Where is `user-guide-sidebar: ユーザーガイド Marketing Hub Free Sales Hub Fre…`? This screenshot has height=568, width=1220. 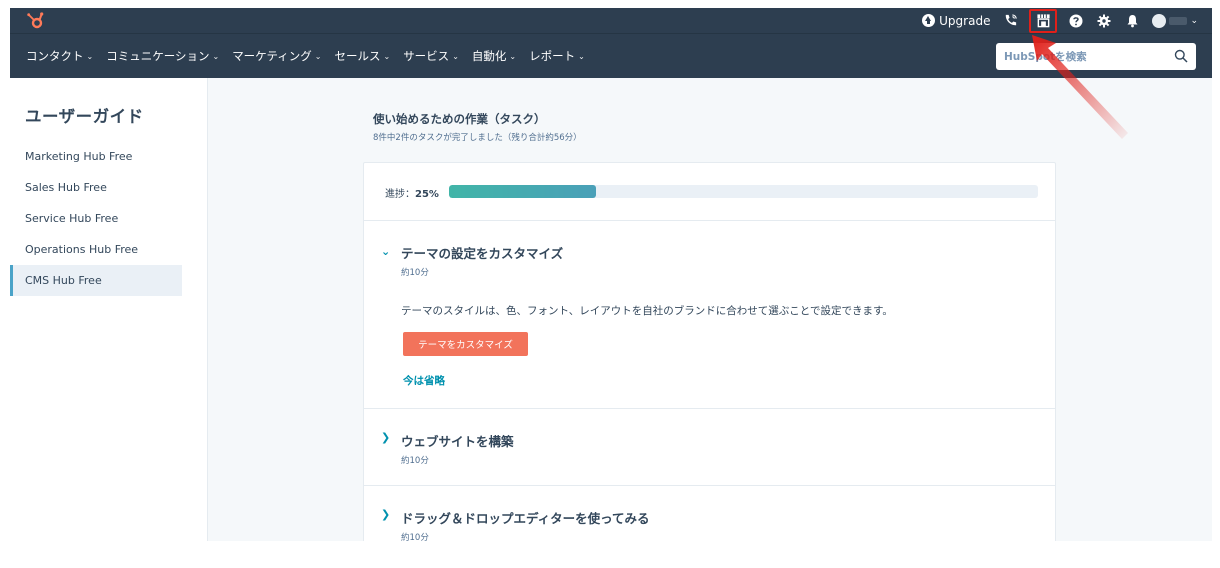 user-guide-sidebar: ユーザーガイド Marketing Hub Free Sales Hub Fre… is located at coordinates (109, 309).